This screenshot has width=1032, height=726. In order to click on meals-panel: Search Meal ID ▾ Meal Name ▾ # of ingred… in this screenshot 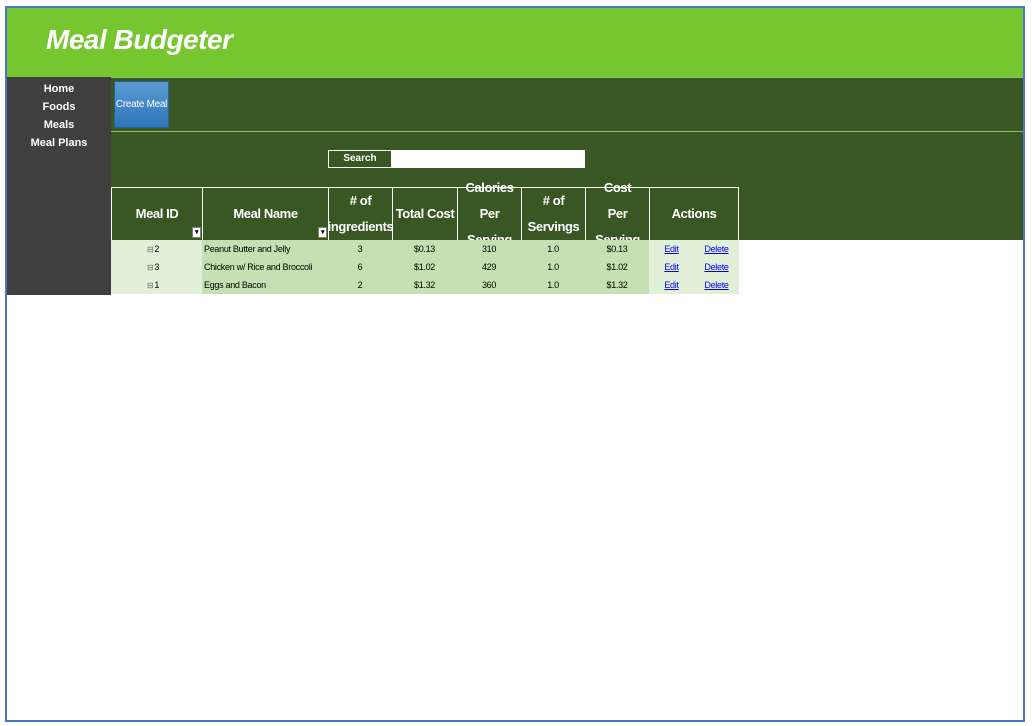, I will do `click(567, 189)`.